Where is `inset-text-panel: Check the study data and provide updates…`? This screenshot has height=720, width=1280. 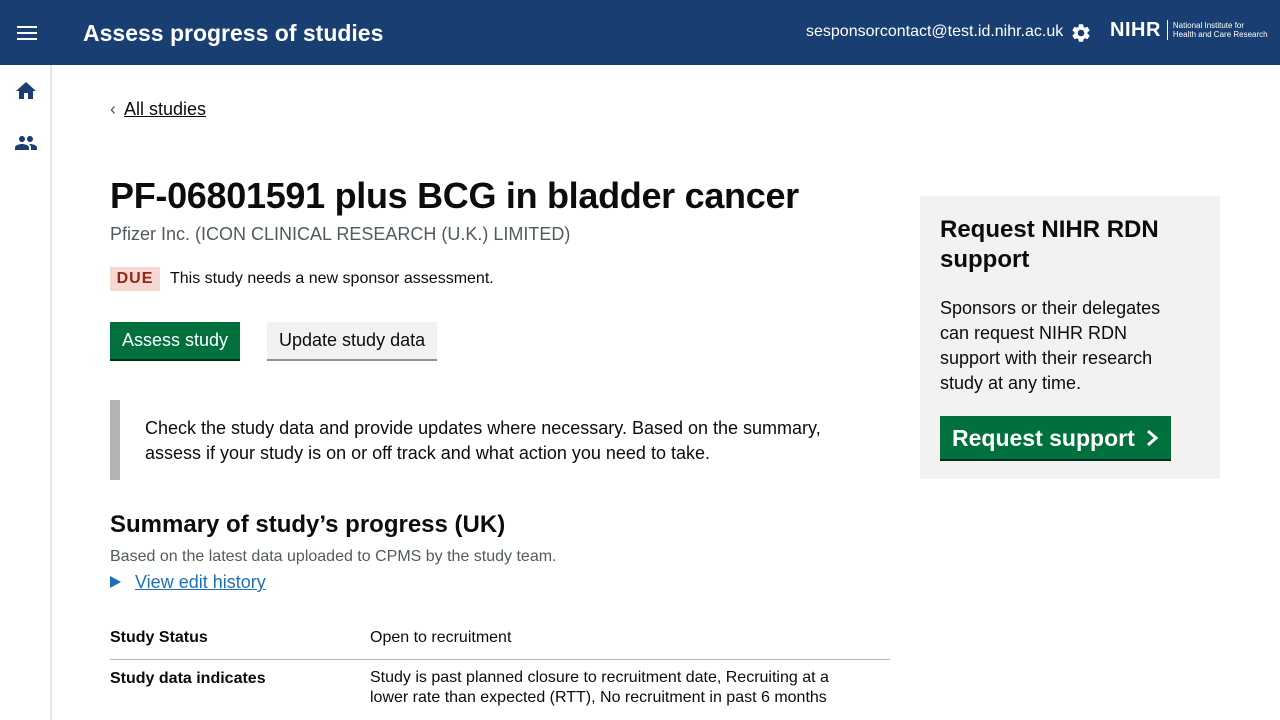 inset-text-panel: Check the study data and provide updates… is located at coordinates (485, 440).